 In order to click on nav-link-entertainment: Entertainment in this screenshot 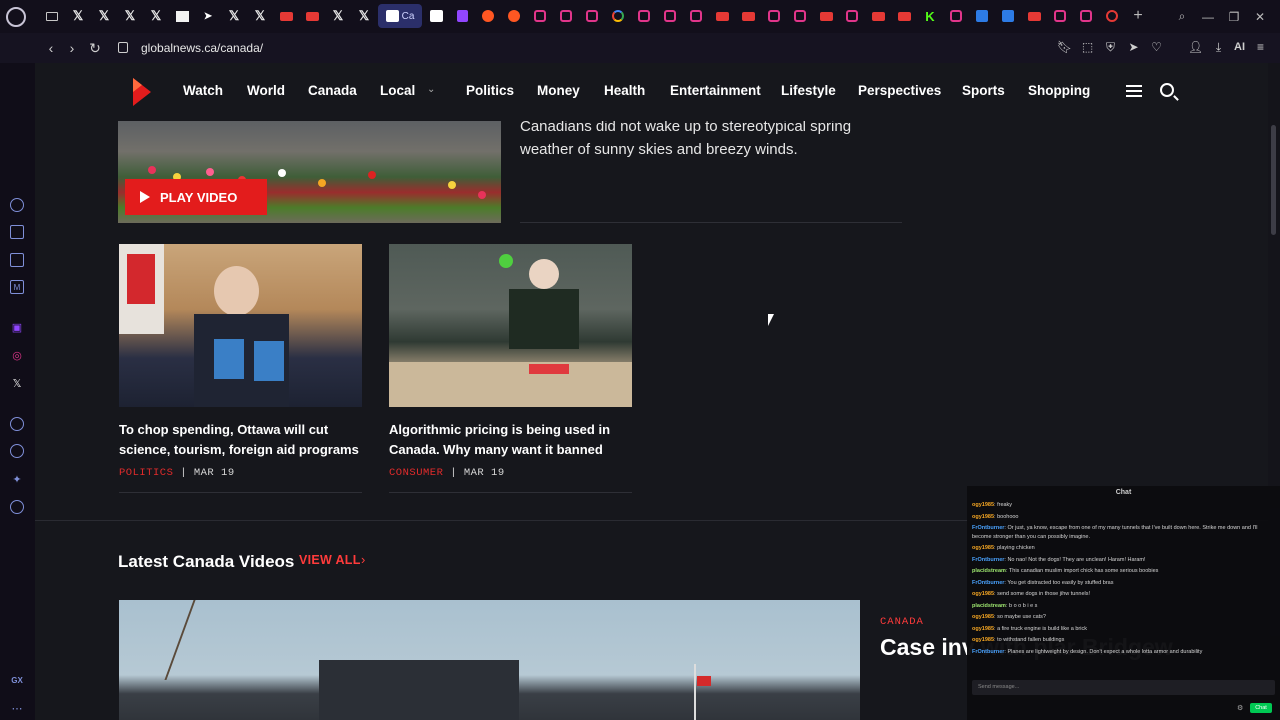, I will do `click(715, 90)`.